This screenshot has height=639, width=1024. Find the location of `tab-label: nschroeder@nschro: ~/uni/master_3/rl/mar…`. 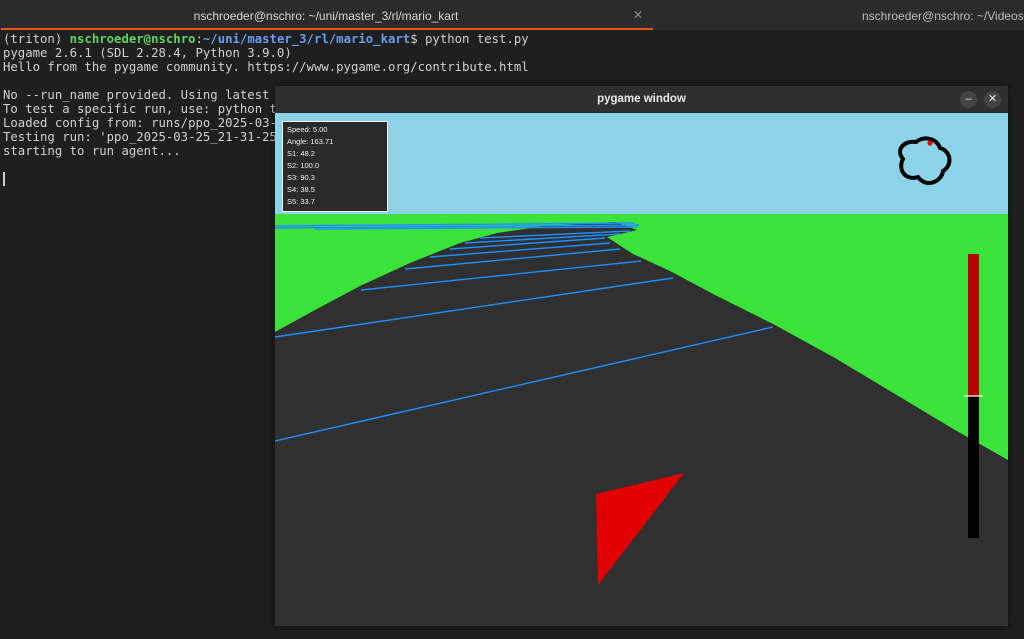

tab-label: nschroeder@nschro: ~/uni/master_3/rl/mar… is located at coordinates (326, 16).